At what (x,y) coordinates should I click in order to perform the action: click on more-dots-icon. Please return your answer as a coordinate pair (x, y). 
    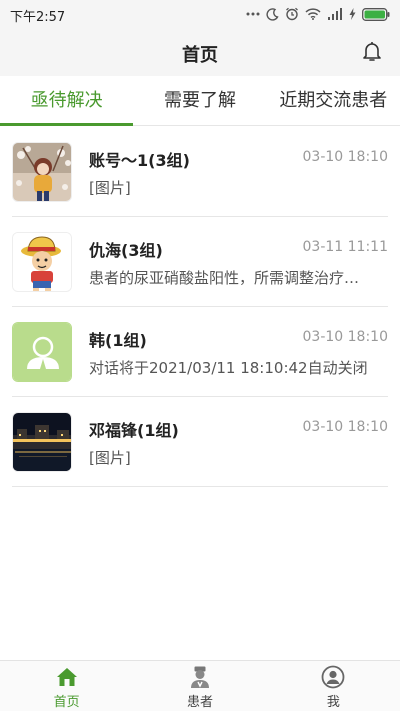
    Looking at the image, I should click on (253, 14).